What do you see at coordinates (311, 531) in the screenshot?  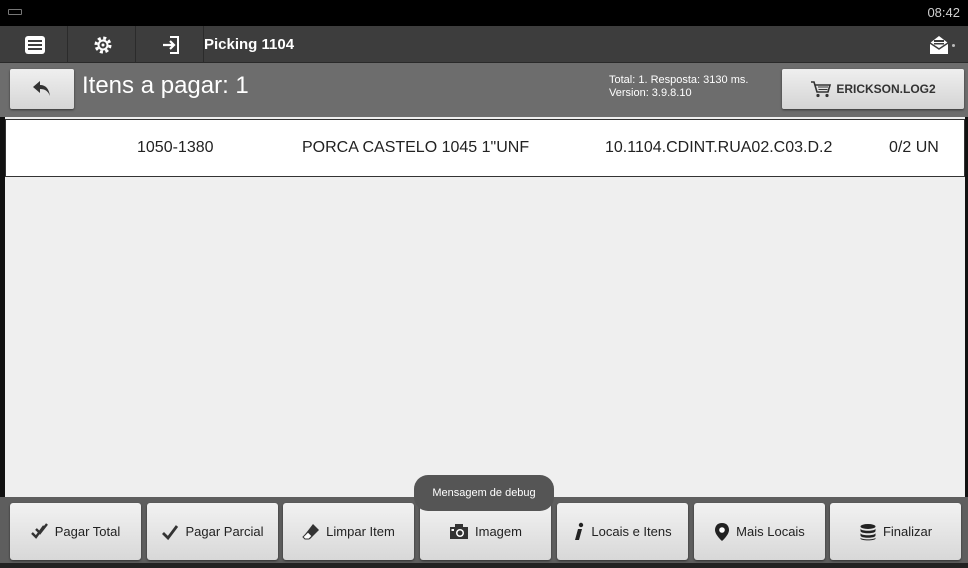 I see `eraser-icon` at bounding box center [311, 531].